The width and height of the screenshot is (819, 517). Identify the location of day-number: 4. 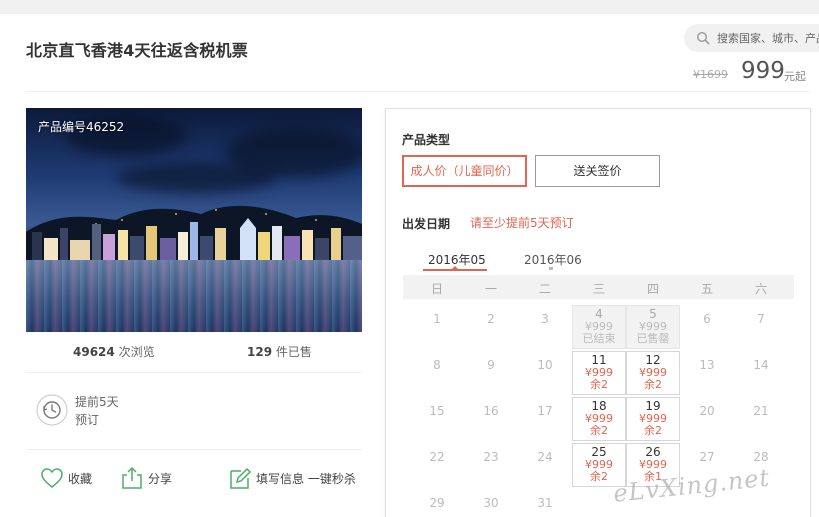
(599, 314).